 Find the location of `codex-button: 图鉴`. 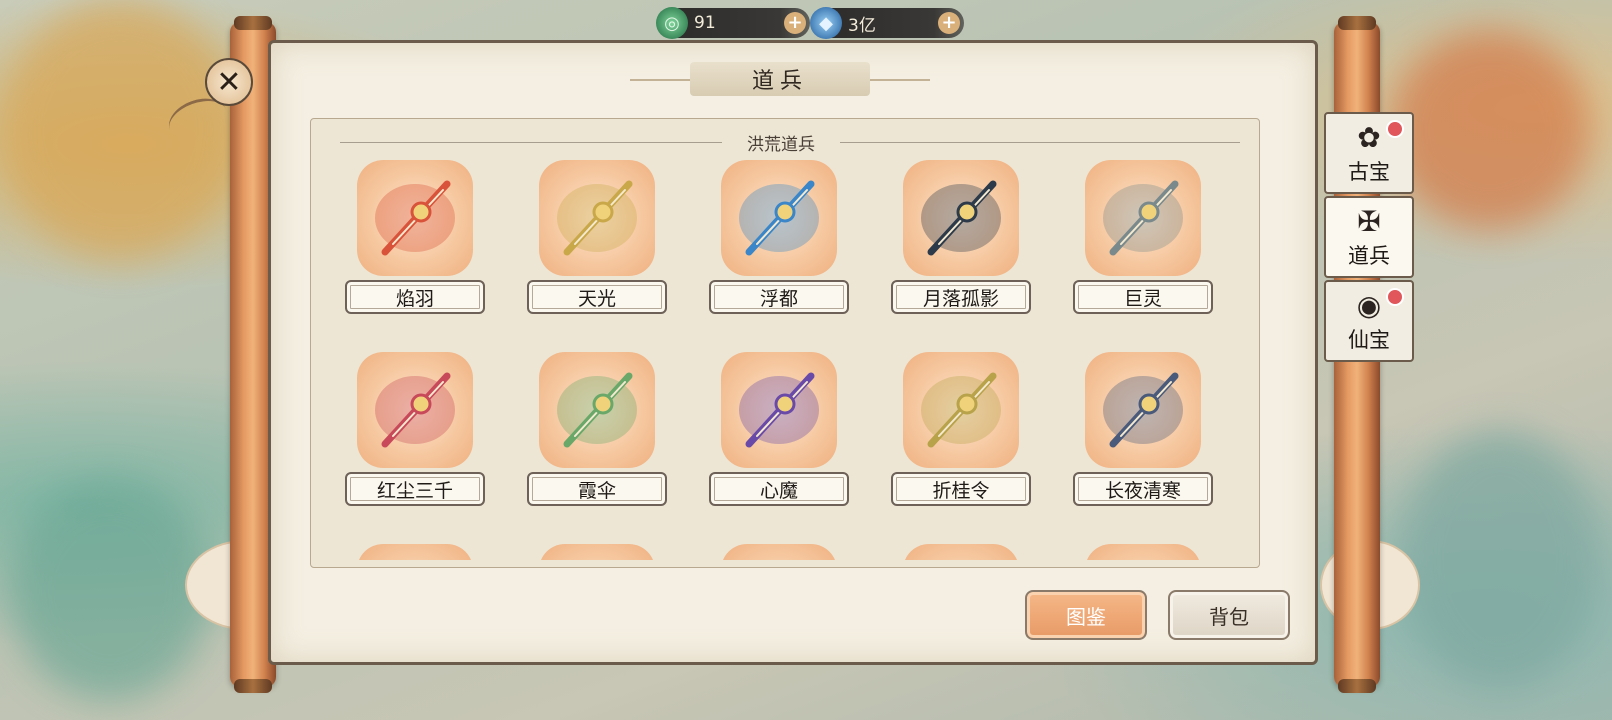

codex-button: 图鉴 is located at coordinates (1086, 615).